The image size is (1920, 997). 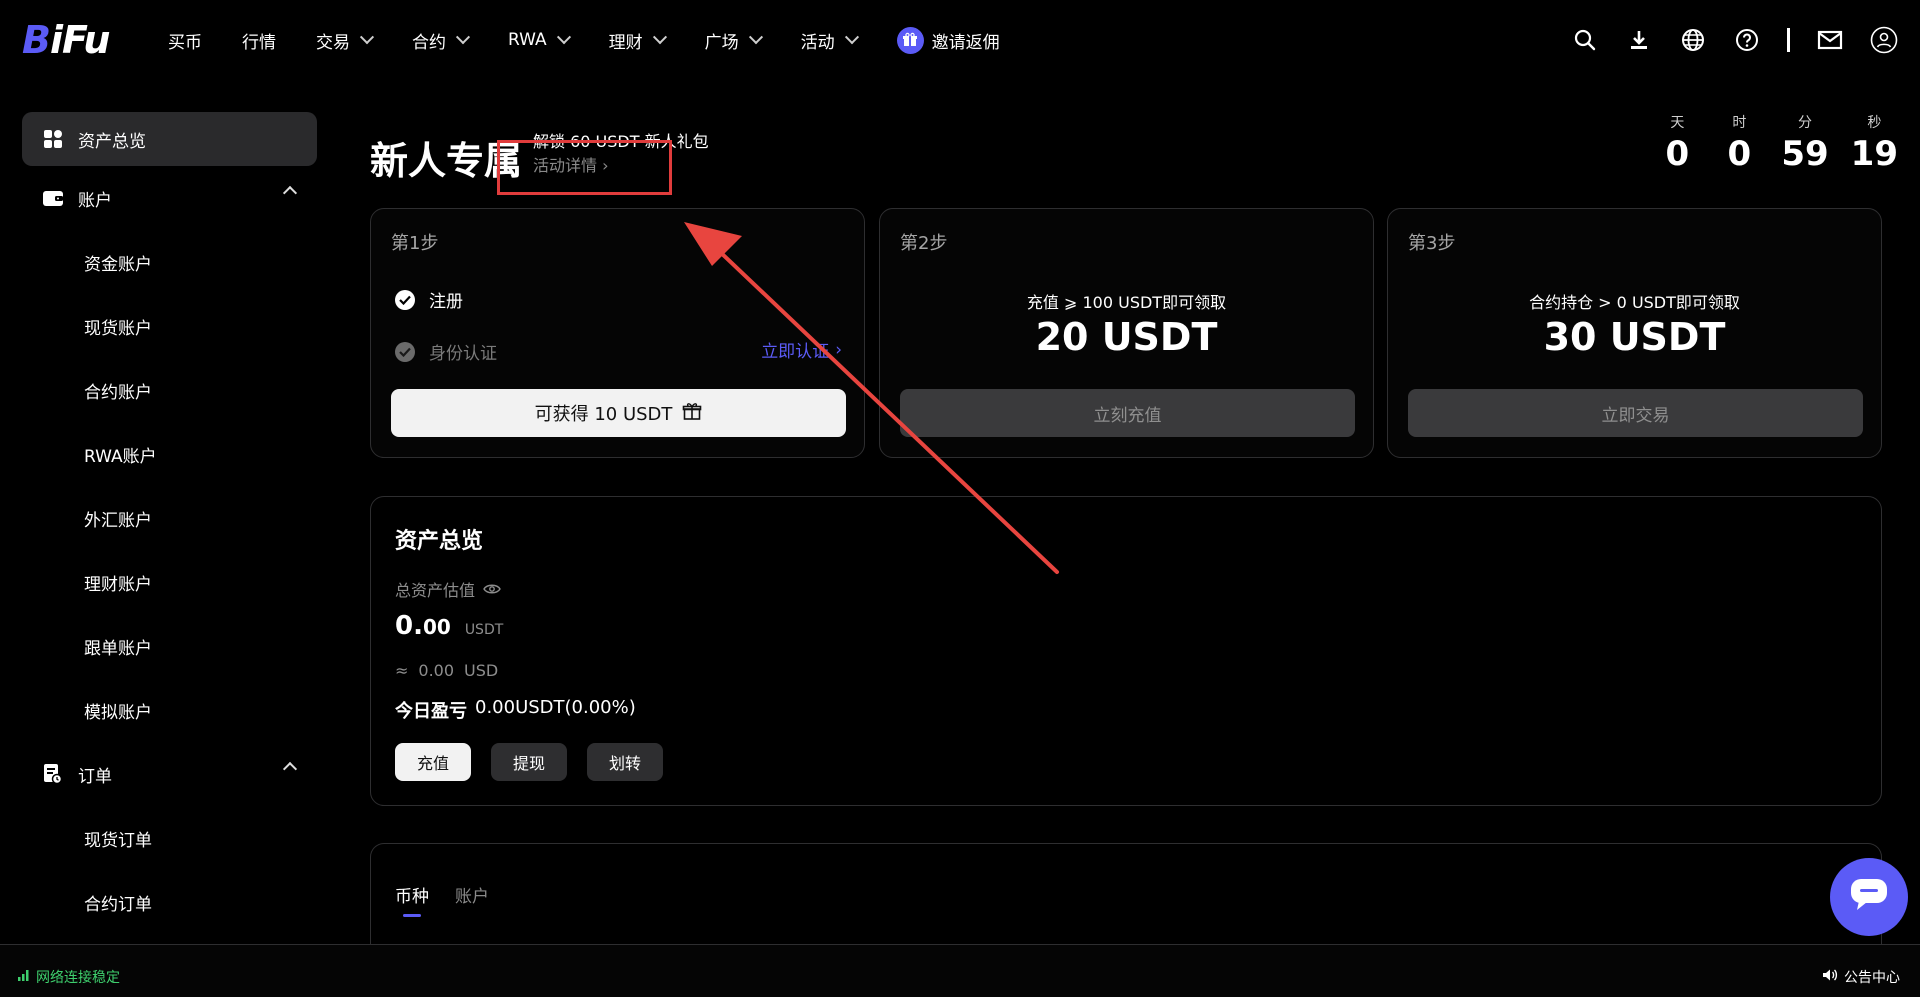 What do you see at coordinates (625, 762) in the screenshot?
I see `transfer-button: 划转` at bounding box center [625, 762].